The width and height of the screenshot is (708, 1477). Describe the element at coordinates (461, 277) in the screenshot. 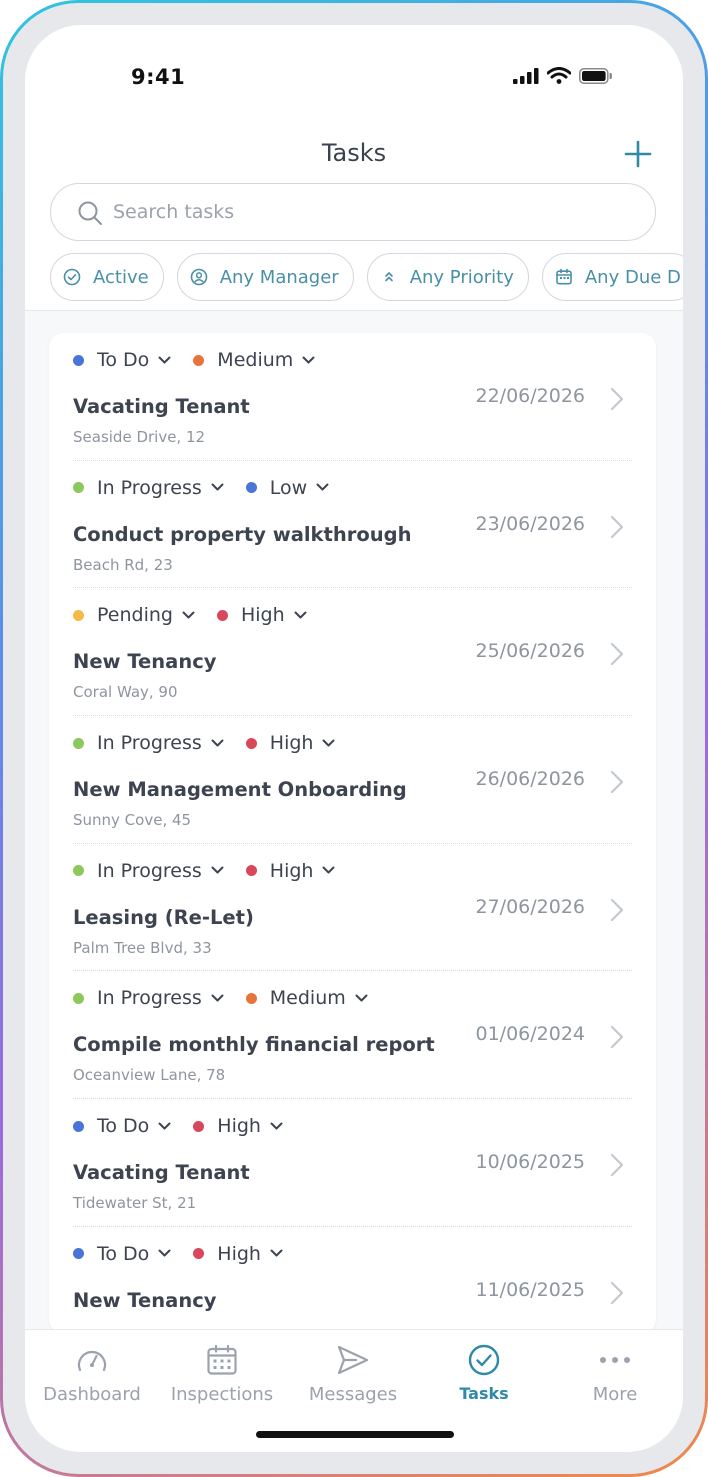

I see `filter-priority-label: Any Priority` at that location.